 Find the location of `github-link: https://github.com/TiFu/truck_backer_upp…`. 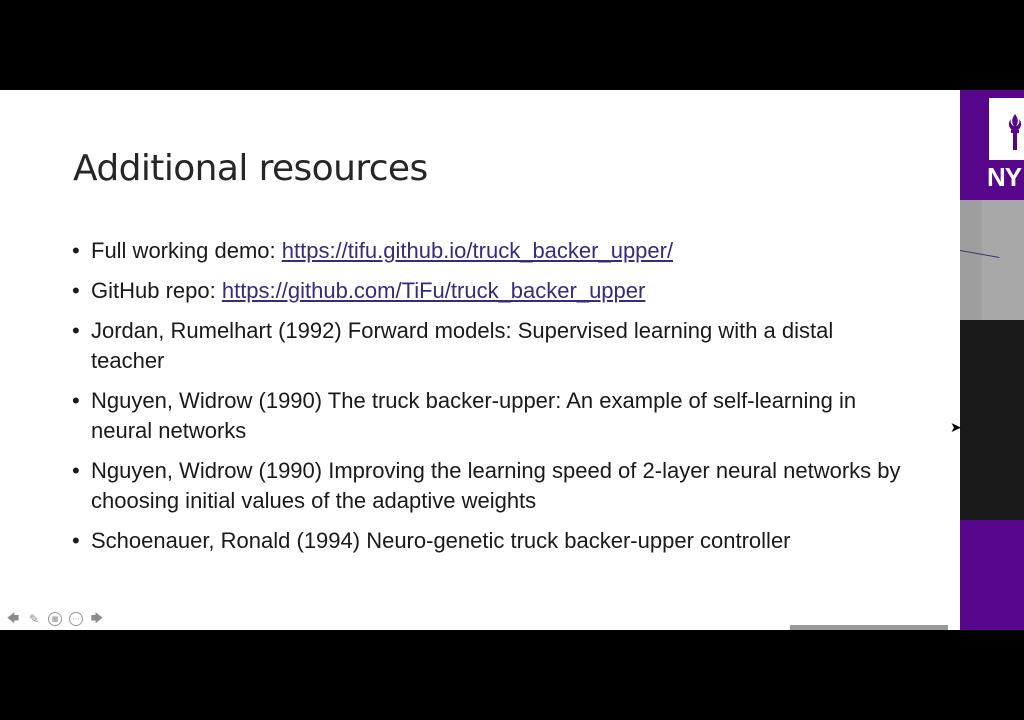

github-link: https://github.com/TiFu/truck_backer_upp… is located at coordinates (434, 290).